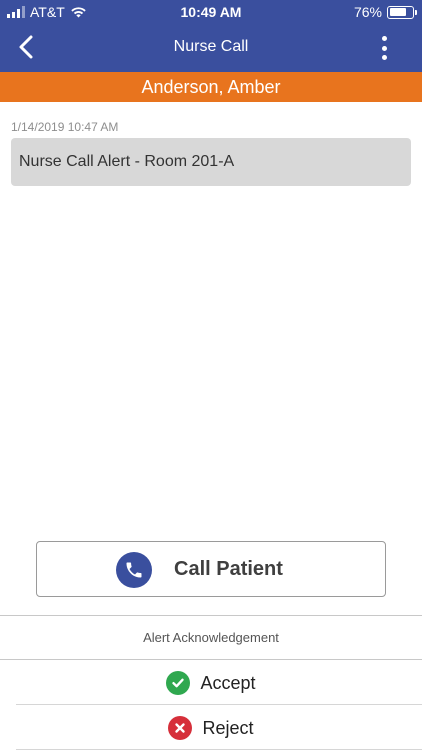 The image size is (422, 750). What do you see at coordinates (134, 570) in the screenshot?
I see `phone-icon` at bounding box center [134, 570].